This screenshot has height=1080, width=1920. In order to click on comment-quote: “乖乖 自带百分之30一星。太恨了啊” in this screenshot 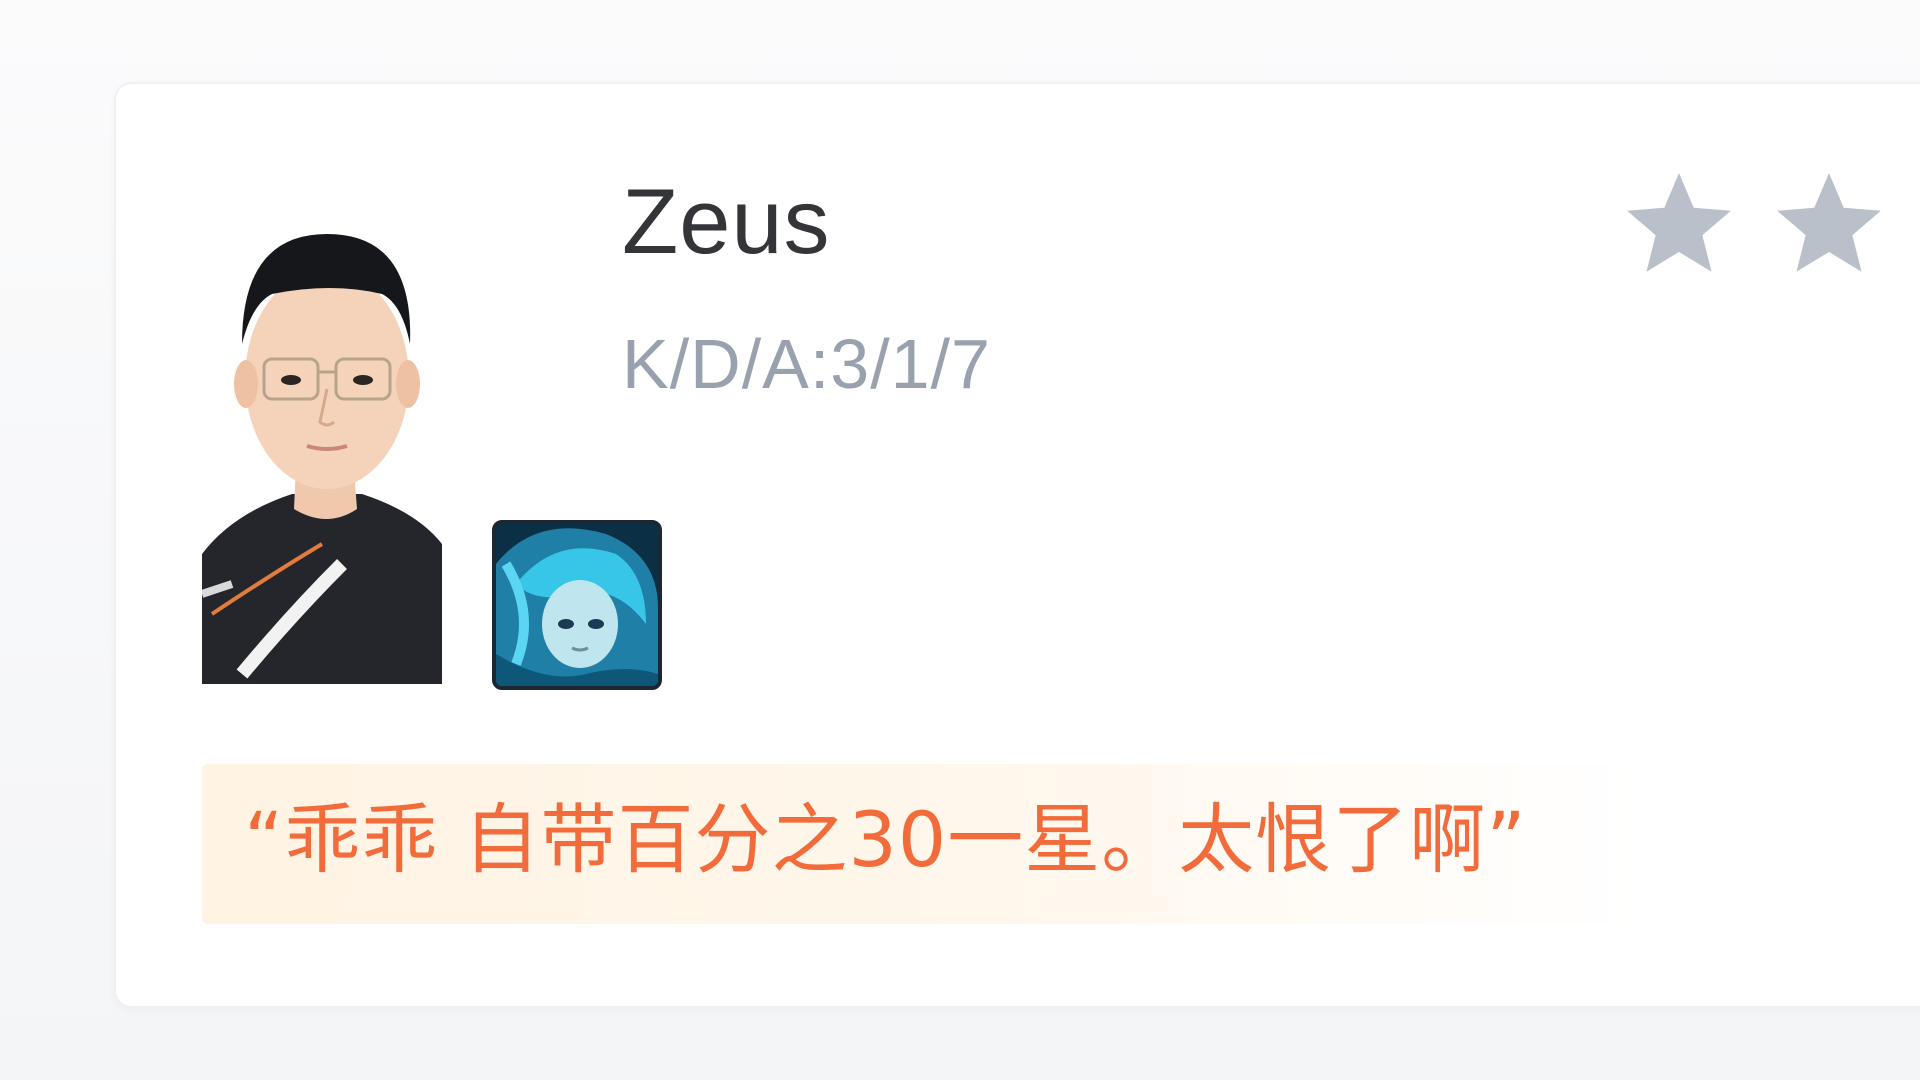, I will do `click(922, 844)`.